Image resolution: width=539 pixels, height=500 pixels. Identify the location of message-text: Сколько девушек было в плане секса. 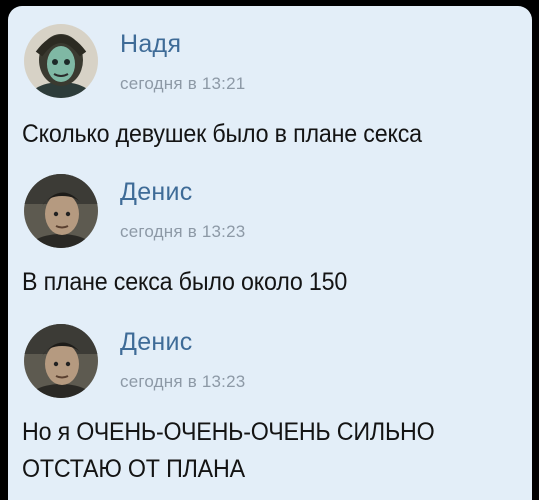
(222, 134).